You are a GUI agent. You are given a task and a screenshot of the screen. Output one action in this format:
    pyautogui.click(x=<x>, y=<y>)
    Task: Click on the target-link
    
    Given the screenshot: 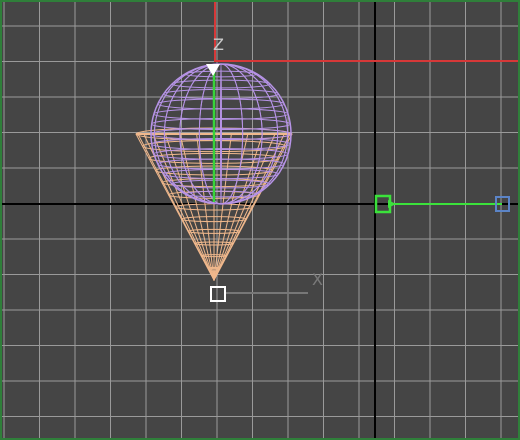 What is the action you would take?
    pyautogui.click(x=442, y=204)
    